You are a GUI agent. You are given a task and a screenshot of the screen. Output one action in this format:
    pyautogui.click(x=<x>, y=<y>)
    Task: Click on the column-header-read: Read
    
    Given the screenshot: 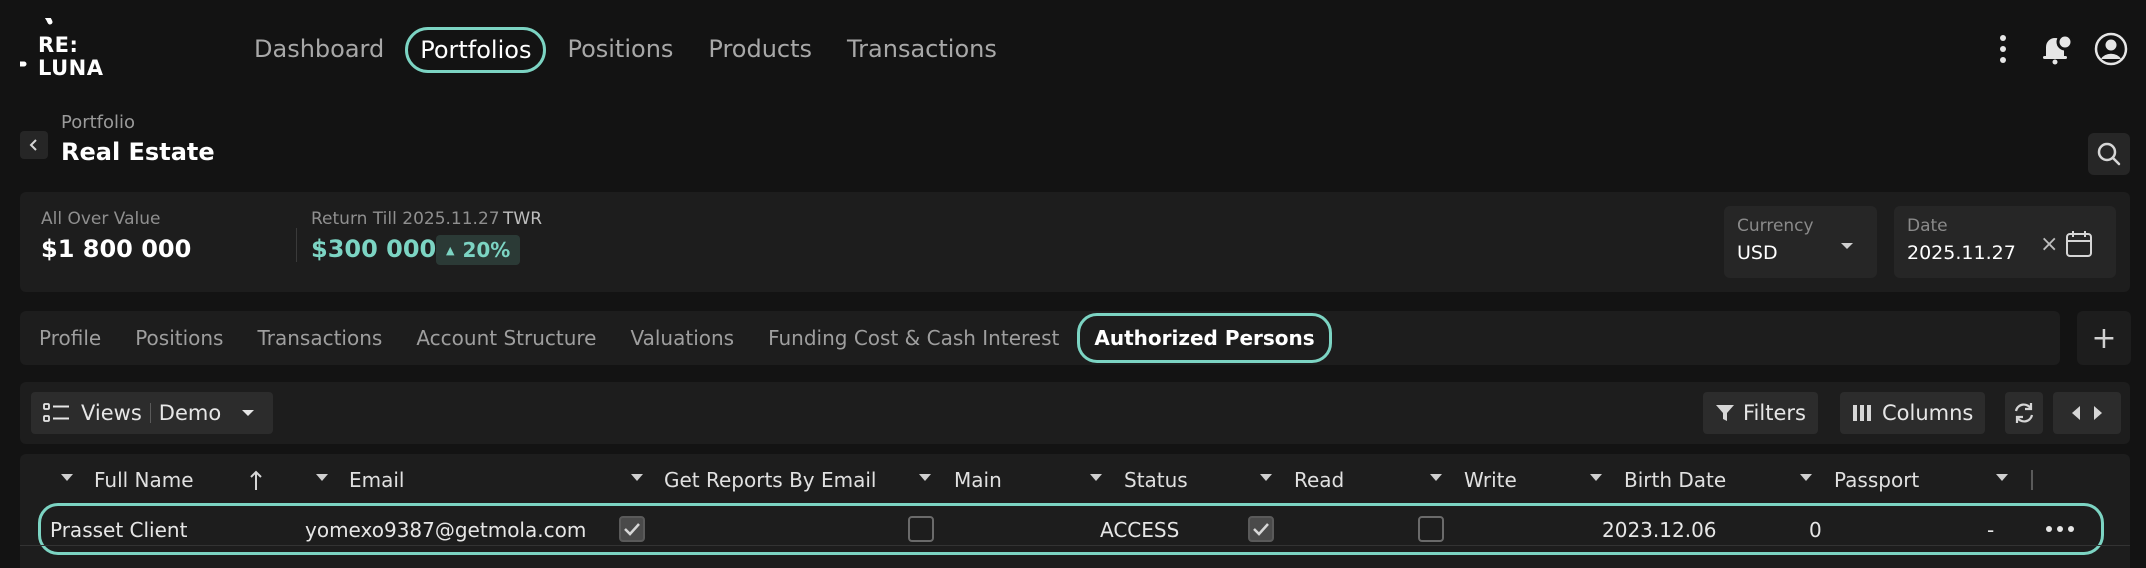 What is the action you would take?
    pyautogui.click(x=1319, y=480)
    